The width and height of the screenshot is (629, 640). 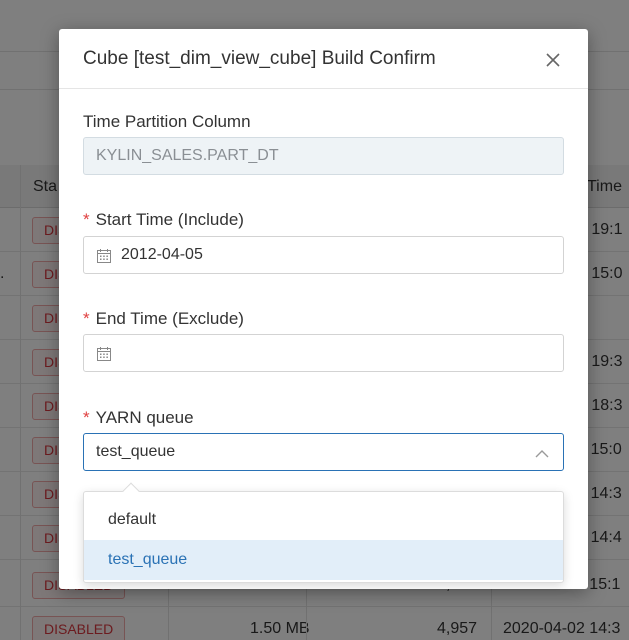 What do you see at coordinates (323, 520) in the screenshot?
I see `queue-option-default: default` at bounding box center [323, 520].